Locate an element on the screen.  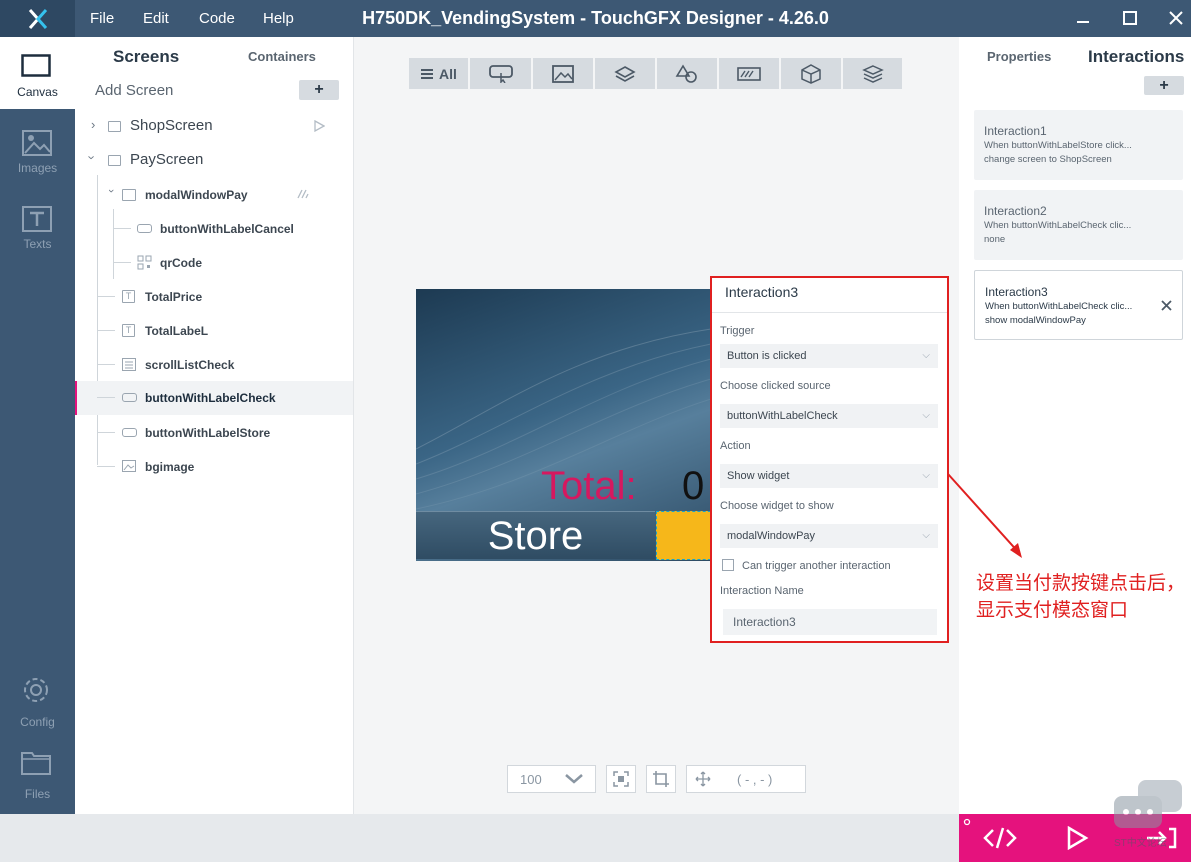
widget-filter-images is located at coordinates (563, 73).